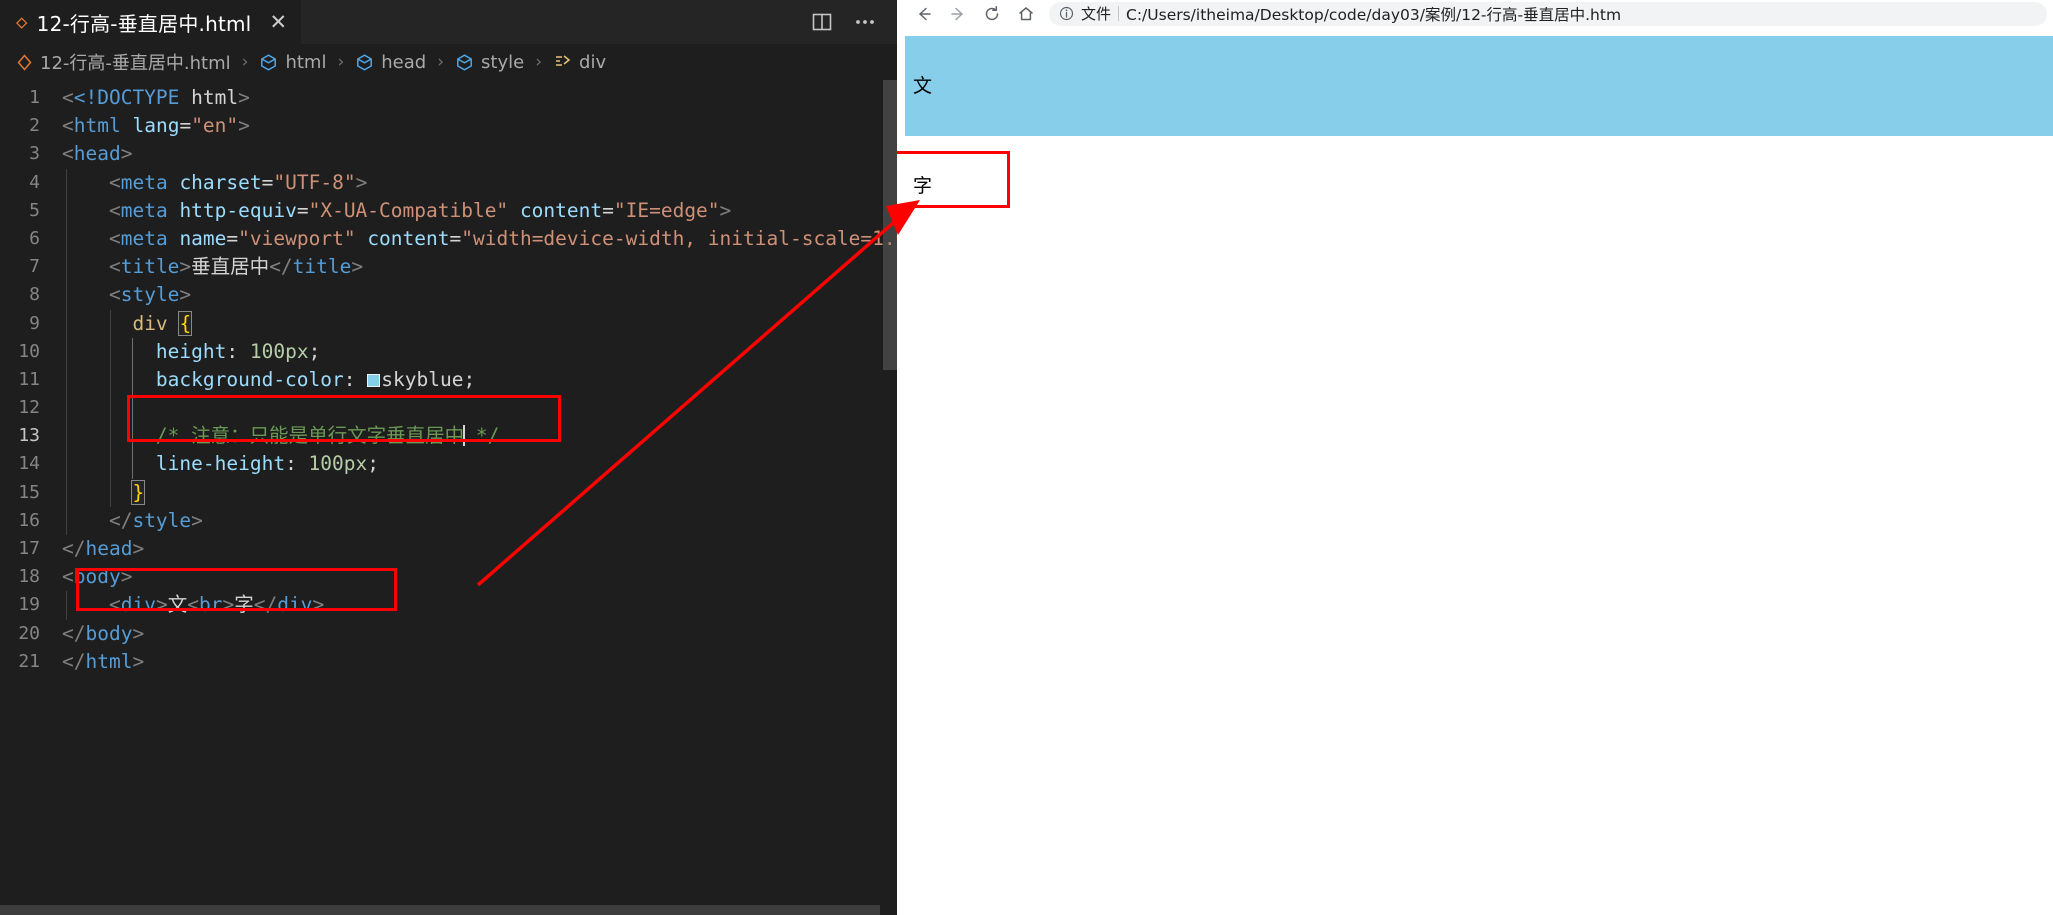 The image size is (2053, 915). I want to click on address-scheme-label: 文件, so click(1096, 14).